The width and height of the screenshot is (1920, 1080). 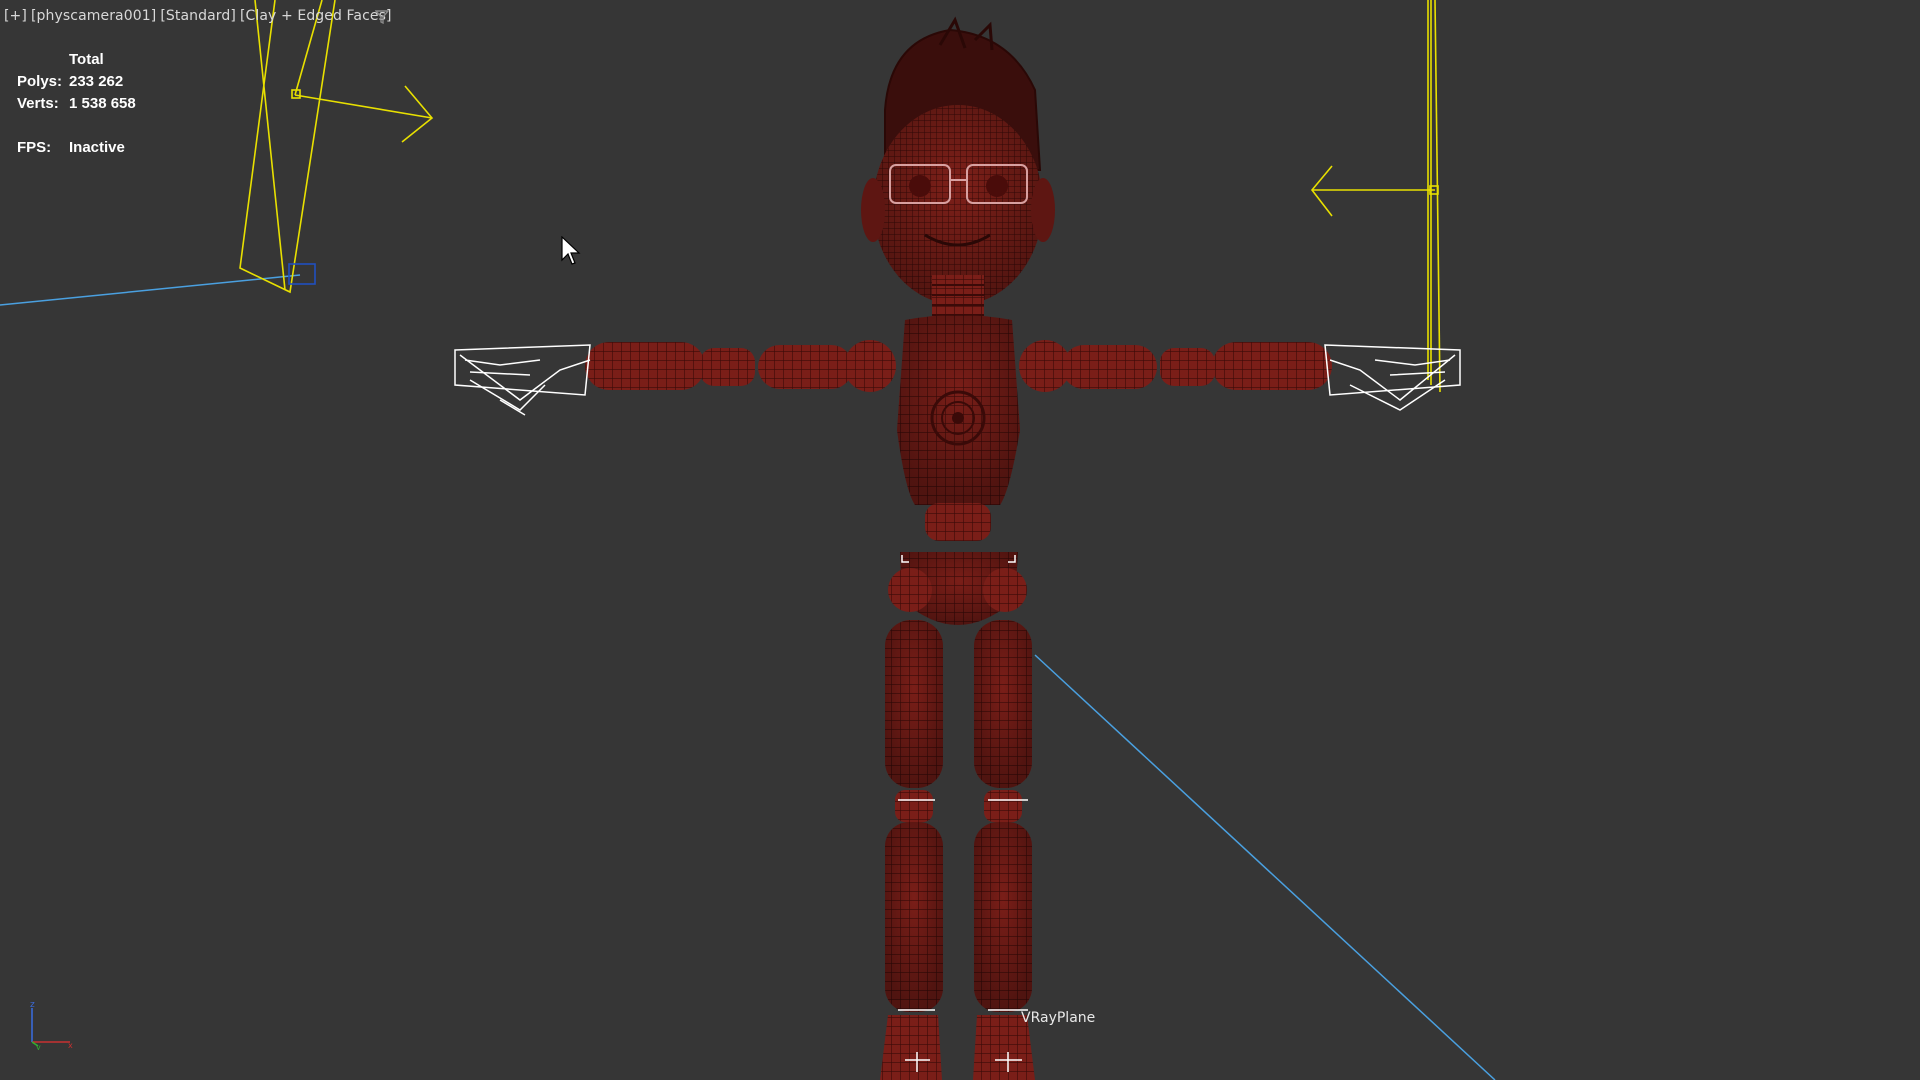 I want to click on viewport-camera-menu: [physcamera001], so click(x=93, y=16).